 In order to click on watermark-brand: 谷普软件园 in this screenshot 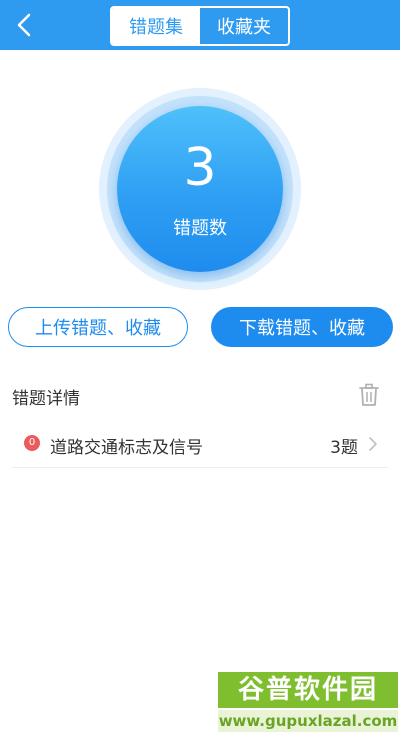, I will do `click(308, 690)`.